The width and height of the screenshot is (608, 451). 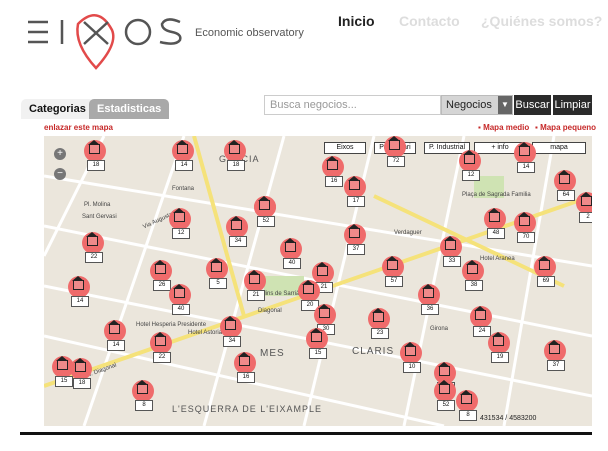 I want to click on nav-quienes-somos: ¿Quiénes somos?, so click(x=541, y=21).